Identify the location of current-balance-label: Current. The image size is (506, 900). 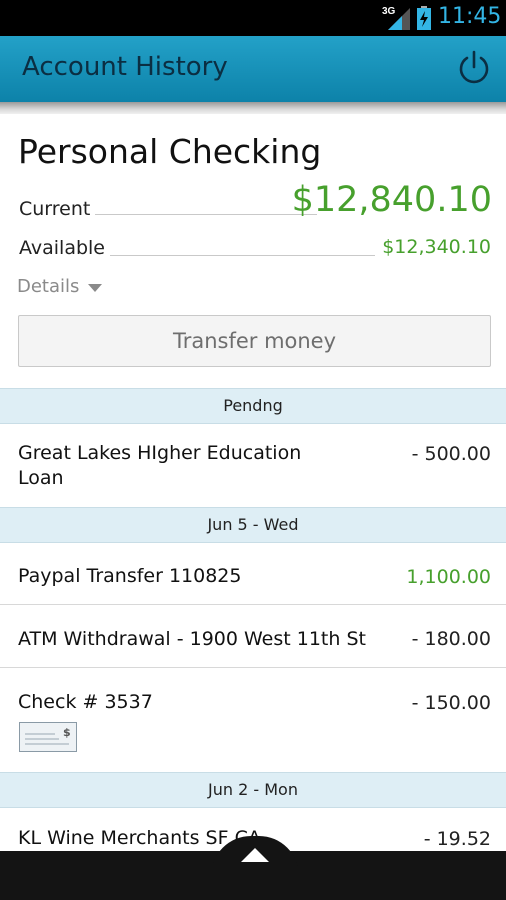
(55, 209).